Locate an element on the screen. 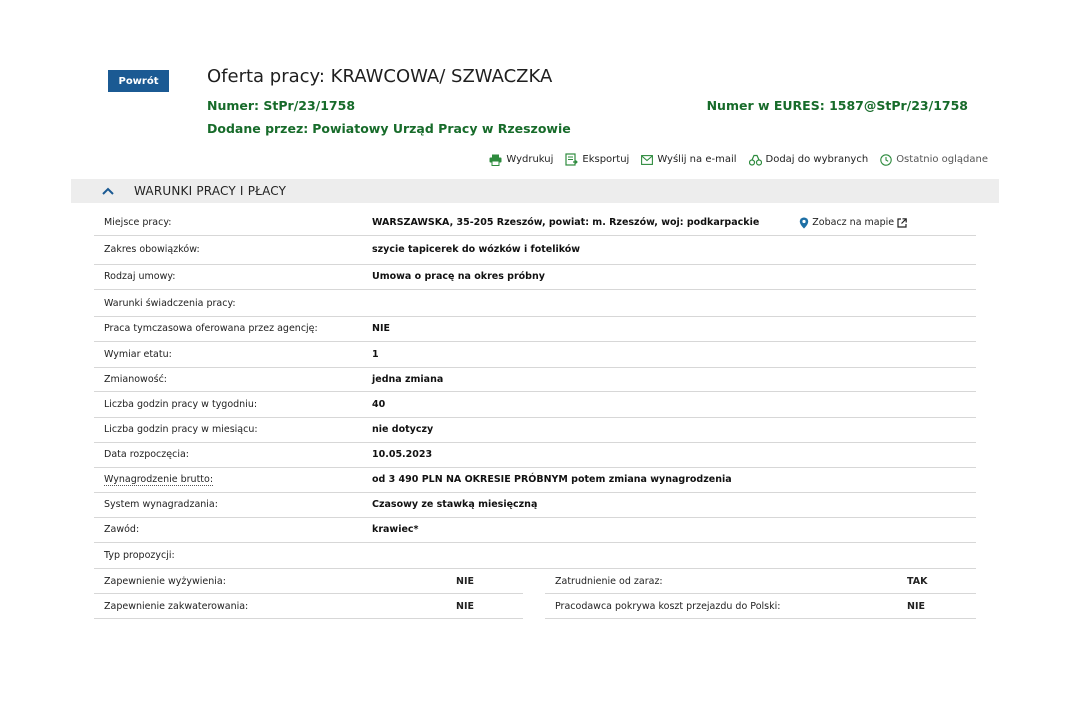  favorite-label: Dodaj do wybranych is located at coordinates (817, 159).